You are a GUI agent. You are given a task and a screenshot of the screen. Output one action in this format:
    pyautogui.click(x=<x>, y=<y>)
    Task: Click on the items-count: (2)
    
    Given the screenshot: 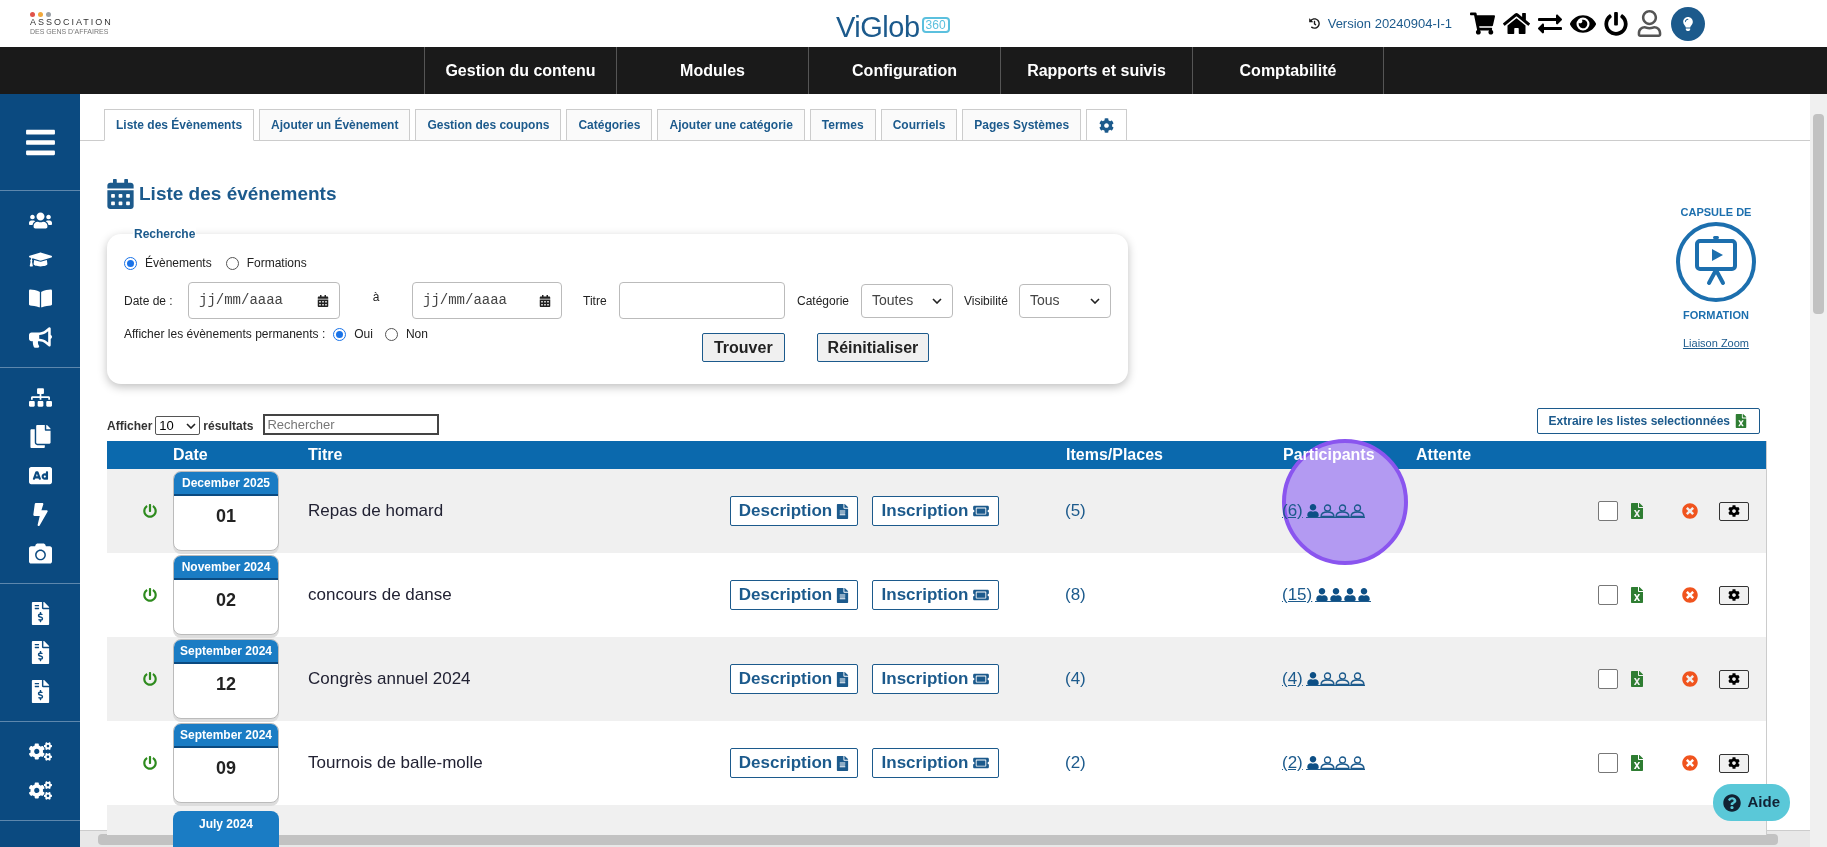 What is the action you would take?
    pyautogui.click(x=1076, y=763)
    